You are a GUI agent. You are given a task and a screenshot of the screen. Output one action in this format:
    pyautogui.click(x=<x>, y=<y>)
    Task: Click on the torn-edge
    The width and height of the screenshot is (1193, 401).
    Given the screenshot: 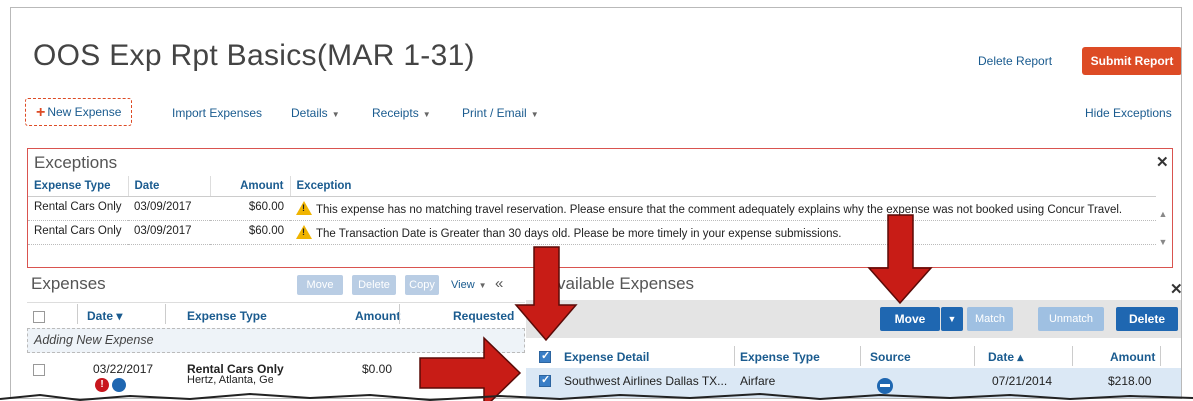 What is the action you would take?
    pyautogui.click(x=596, y=397)
    